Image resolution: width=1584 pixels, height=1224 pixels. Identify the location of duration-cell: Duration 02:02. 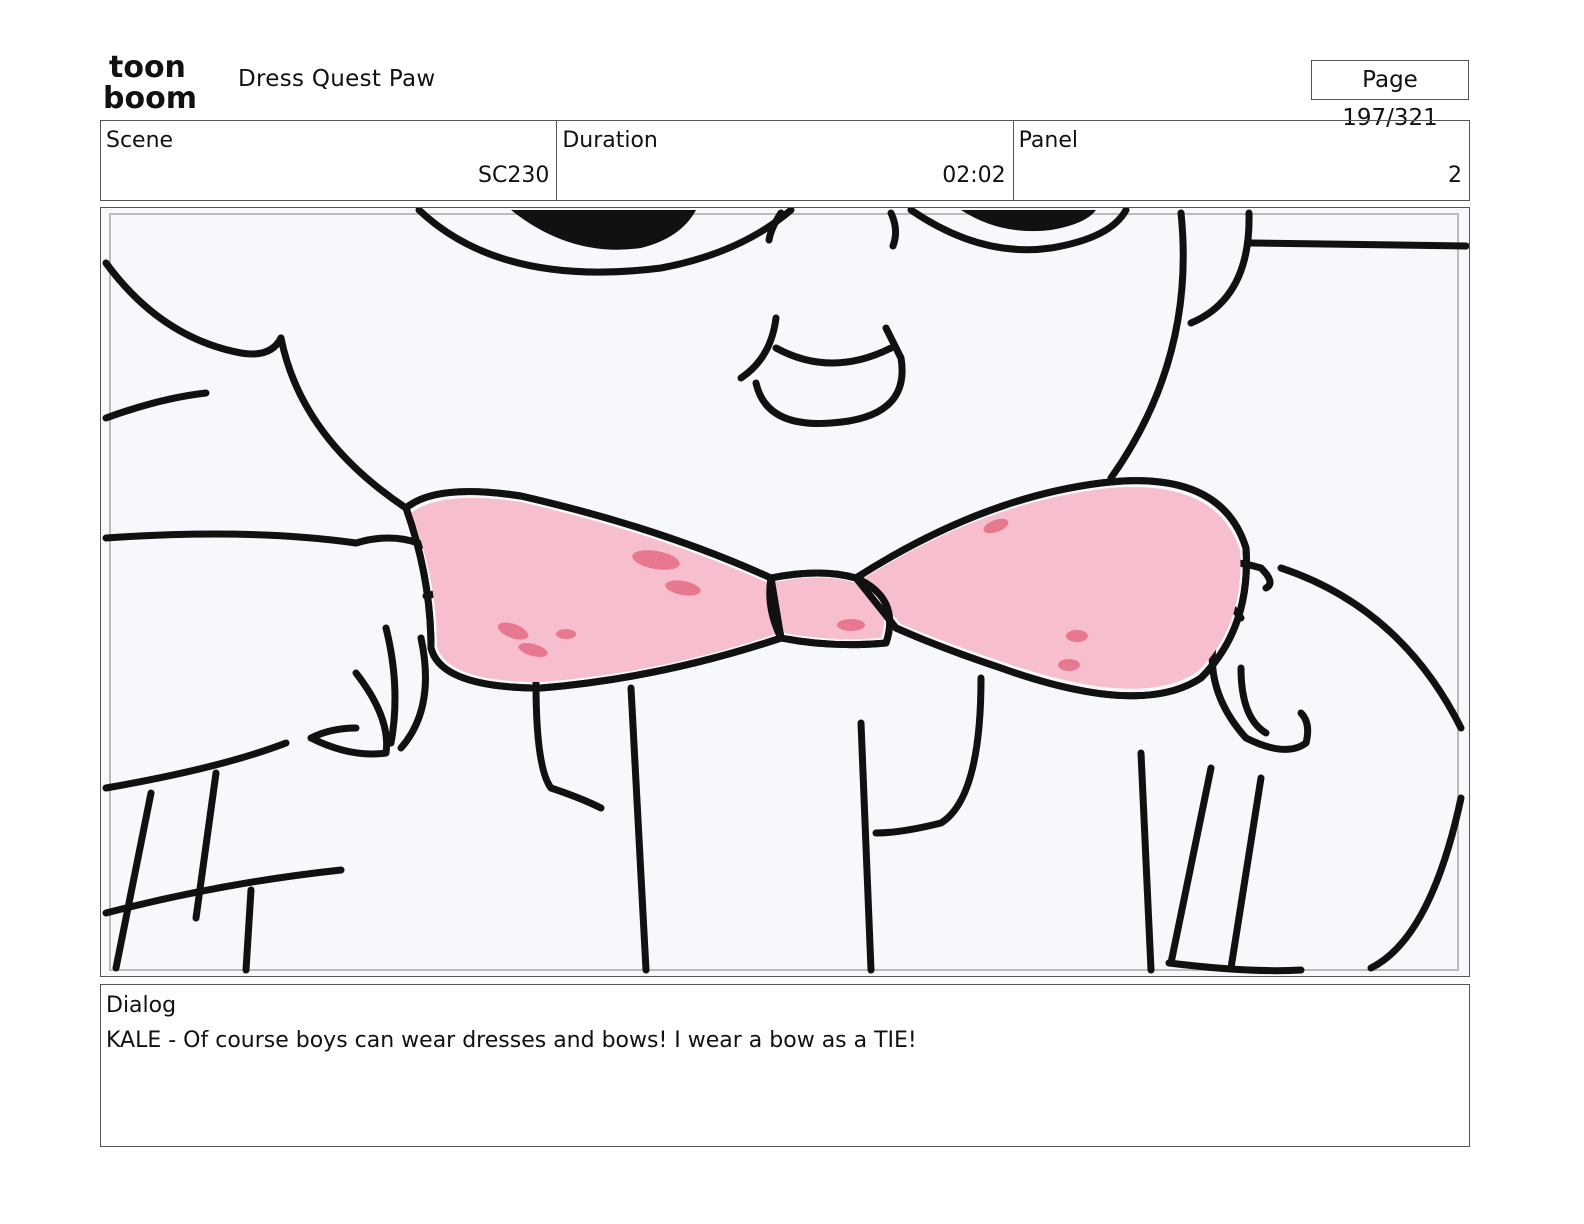
(785, 160).